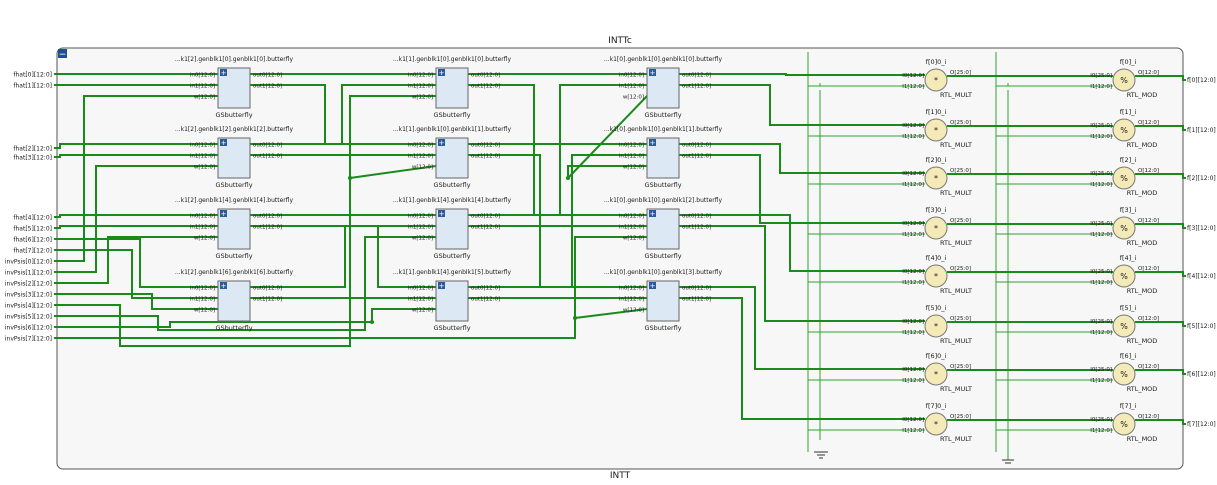 The height and width of the screenshot is (485, 1217). I want to click on input-port-label: fhat[6][12:0], so click(32, 240).